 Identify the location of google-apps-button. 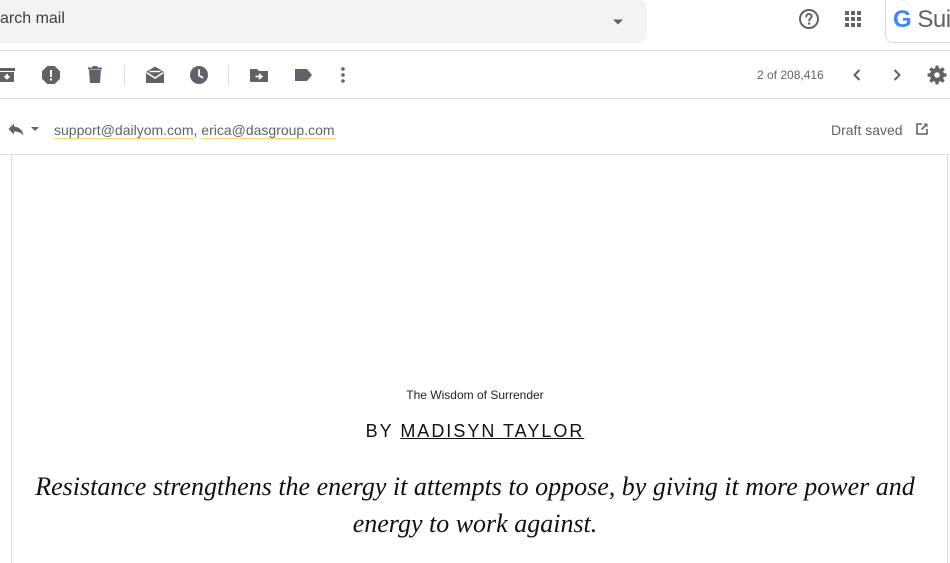
(853, 19).